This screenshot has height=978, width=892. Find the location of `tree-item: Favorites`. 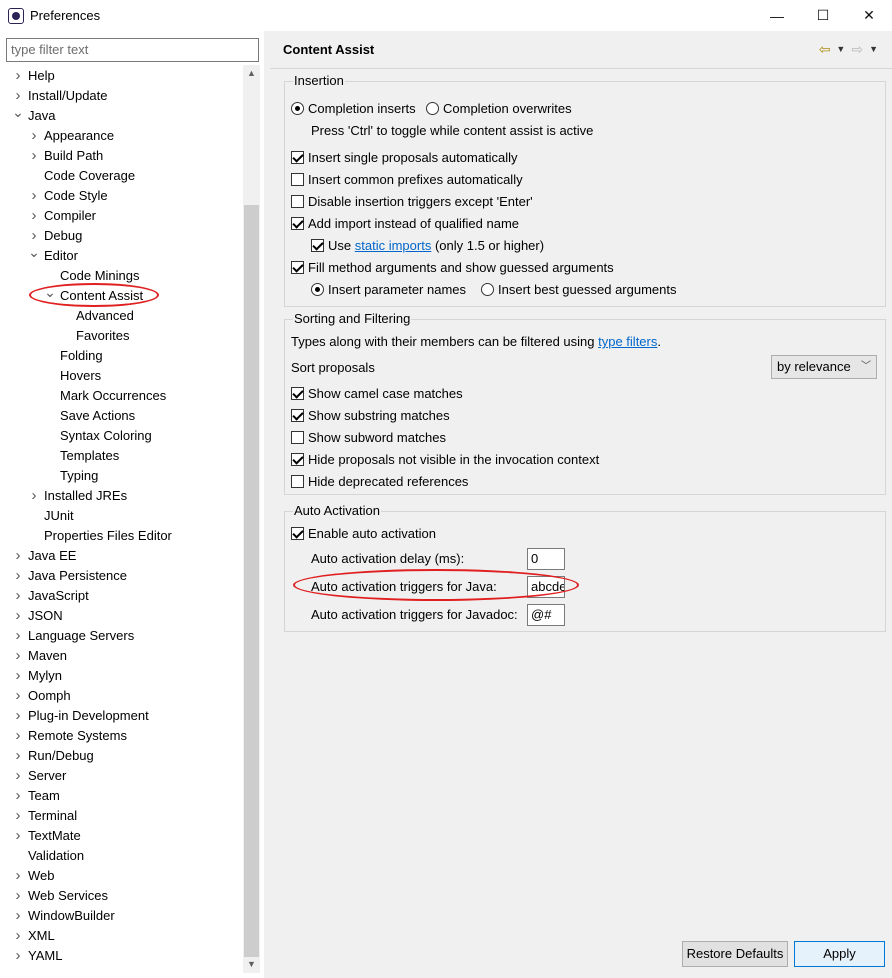

tree-item: Favorites is located at coordinates (121, 336).